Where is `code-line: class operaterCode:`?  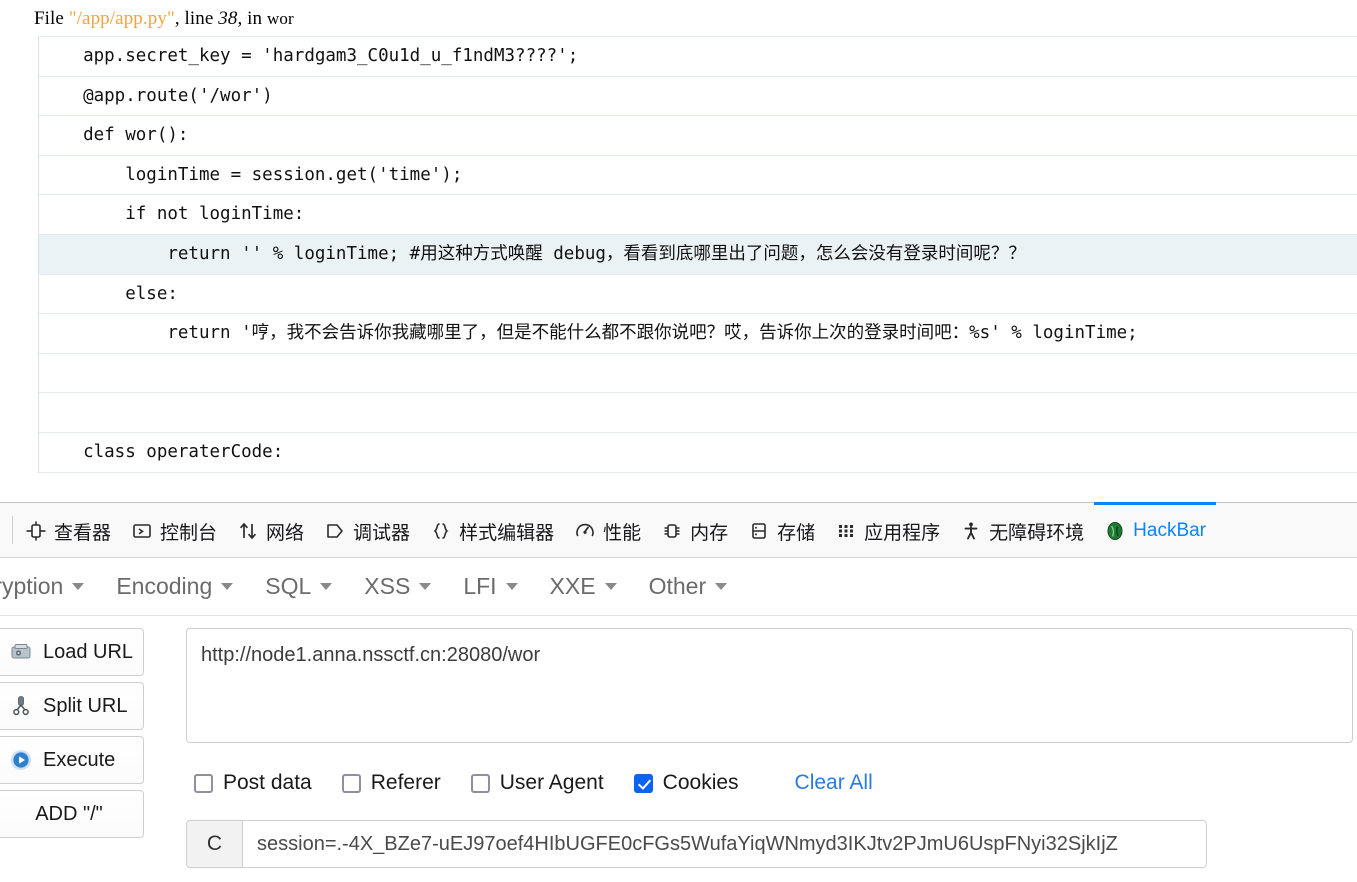 code-line: class operaterCode: is located at coordinates (698, 453).